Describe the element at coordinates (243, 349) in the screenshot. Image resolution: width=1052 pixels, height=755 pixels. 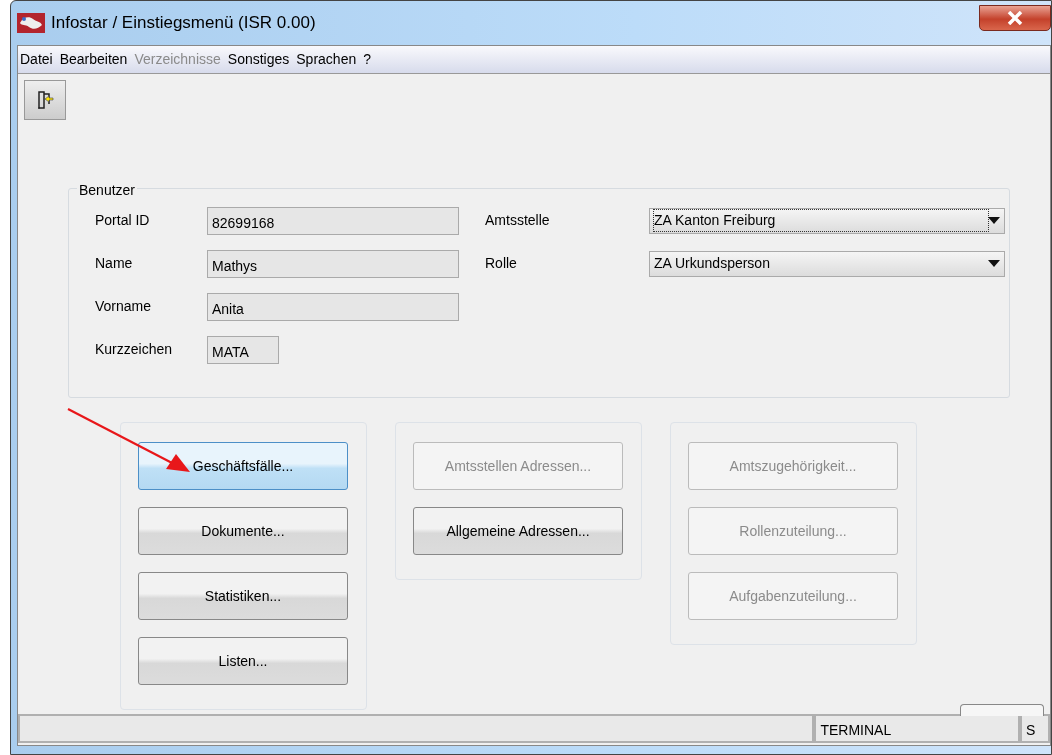
I see `text-field: MATA` at that location.